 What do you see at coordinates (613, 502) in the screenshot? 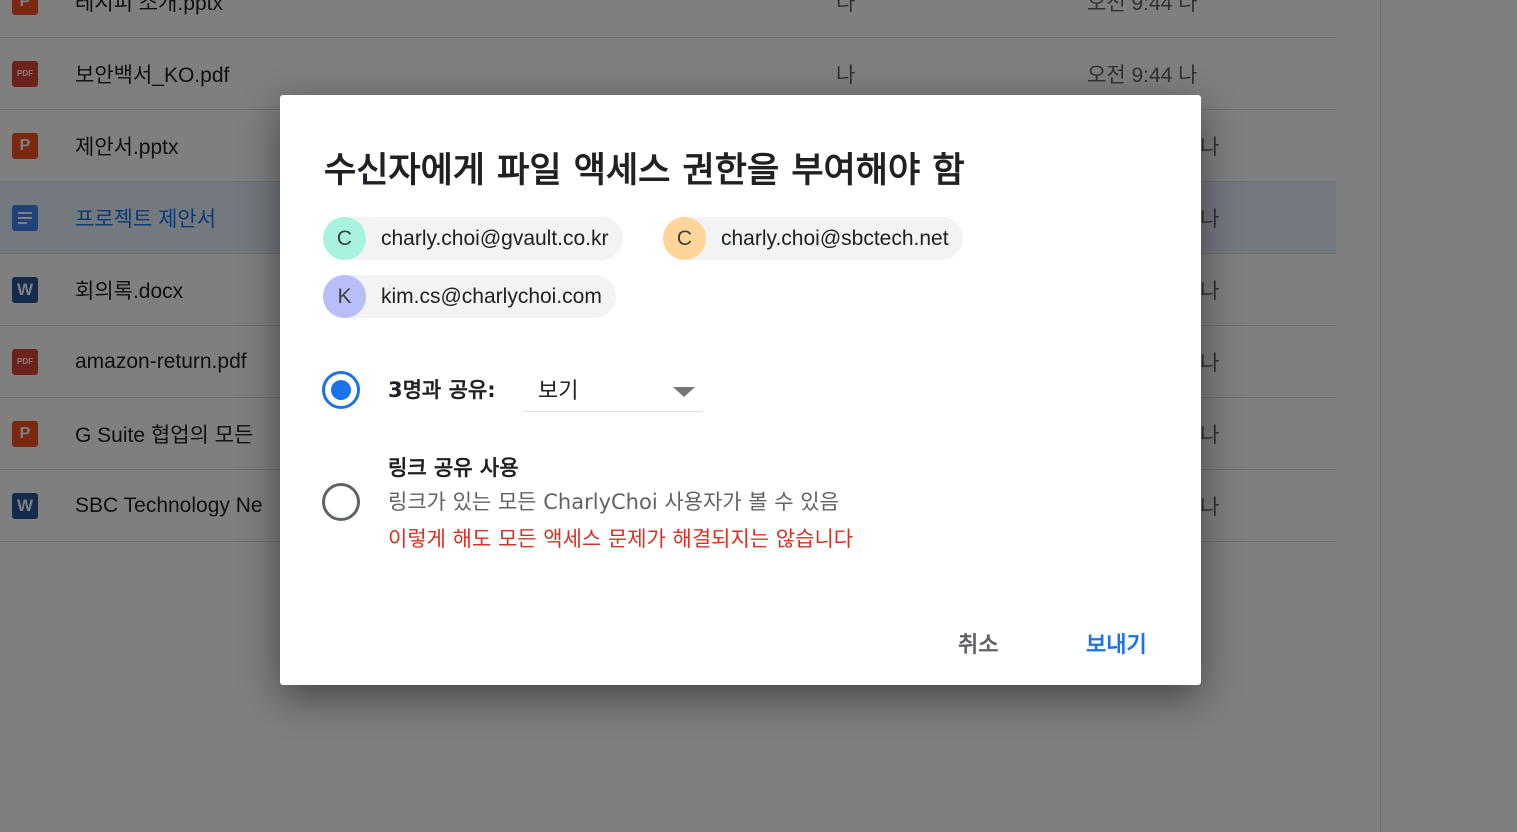
I see `link-sharing-description: 링크가 있는 모든 CharlyChoi 사용자가 볼 수 있음` at bounding box center [613, 502].